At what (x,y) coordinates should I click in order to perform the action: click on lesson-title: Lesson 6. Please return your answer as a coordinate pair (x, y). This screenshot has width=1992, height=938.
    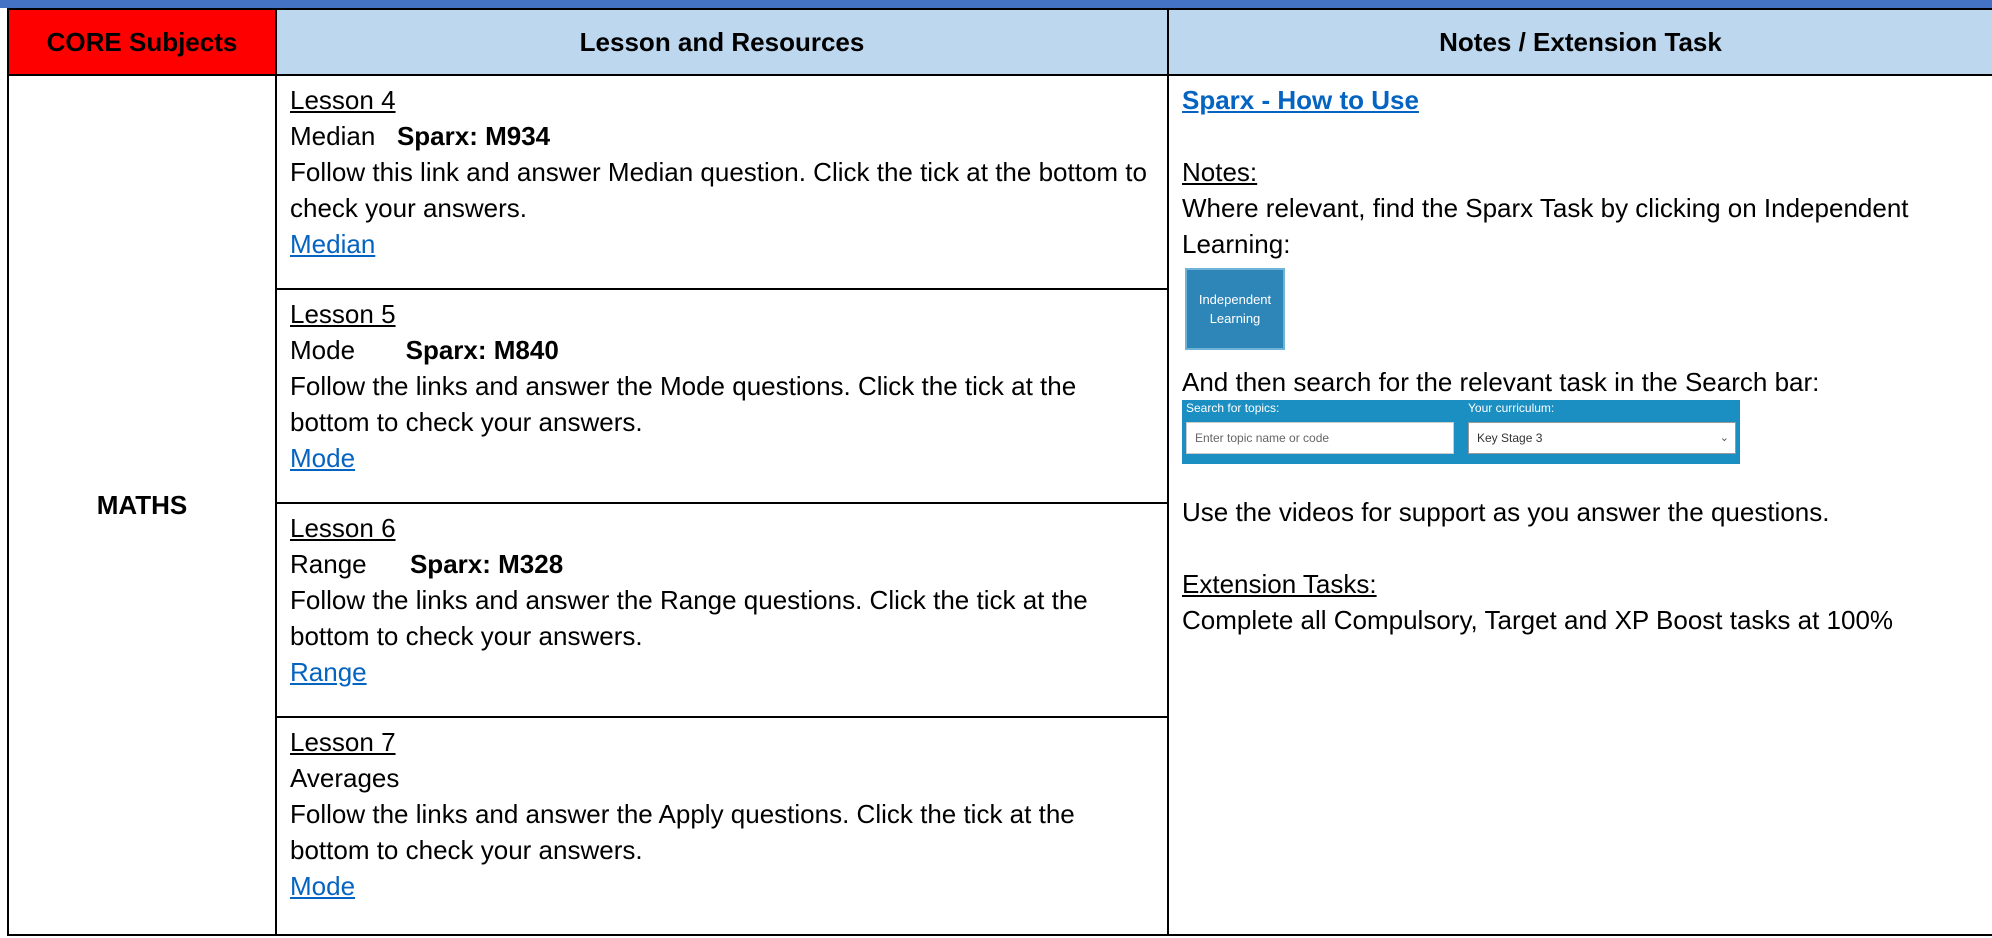
    Looking at the image, I should click on (343, 528).